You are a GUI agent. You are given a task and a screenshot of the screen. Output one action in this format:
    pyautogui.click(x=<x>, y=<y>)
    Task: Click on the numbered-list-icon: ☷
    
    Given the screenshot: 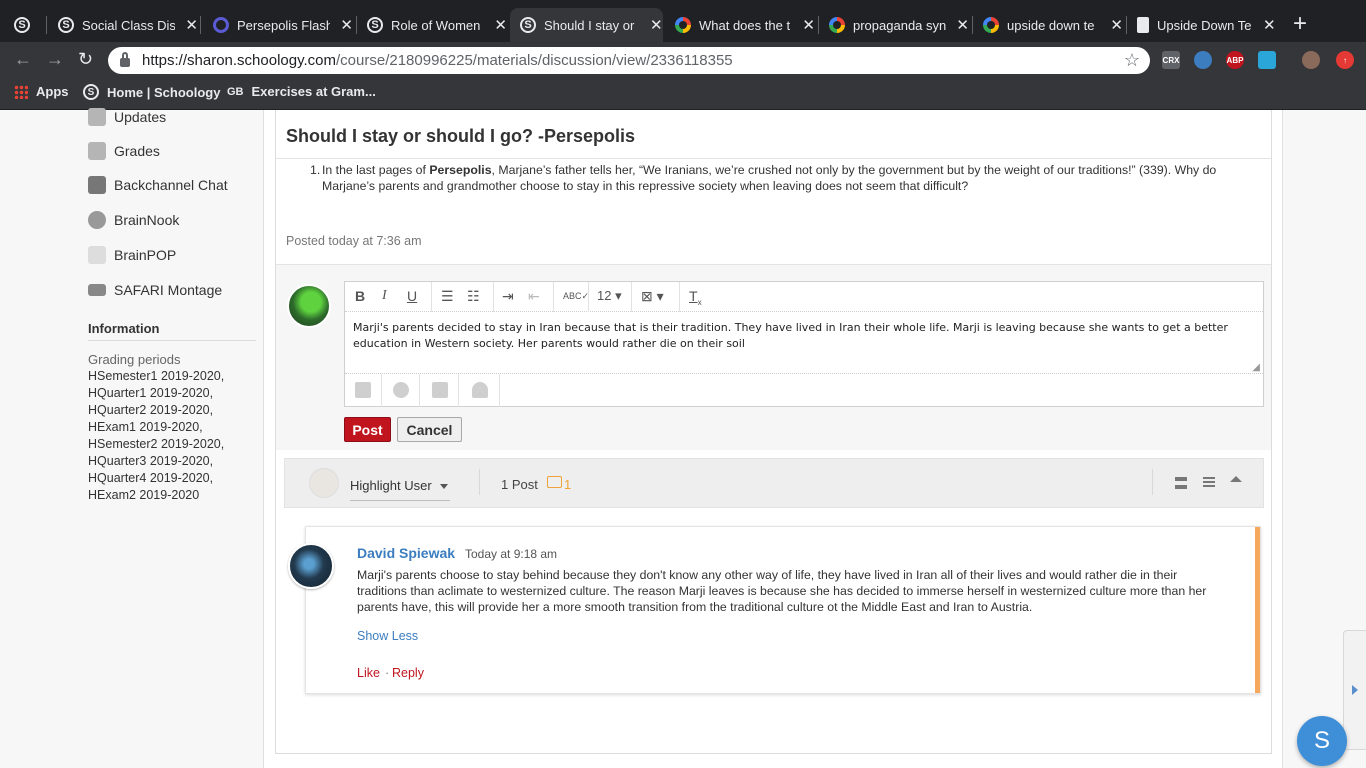 What is the action you would take?
    pyautogui.click(x=473, y=296)
    